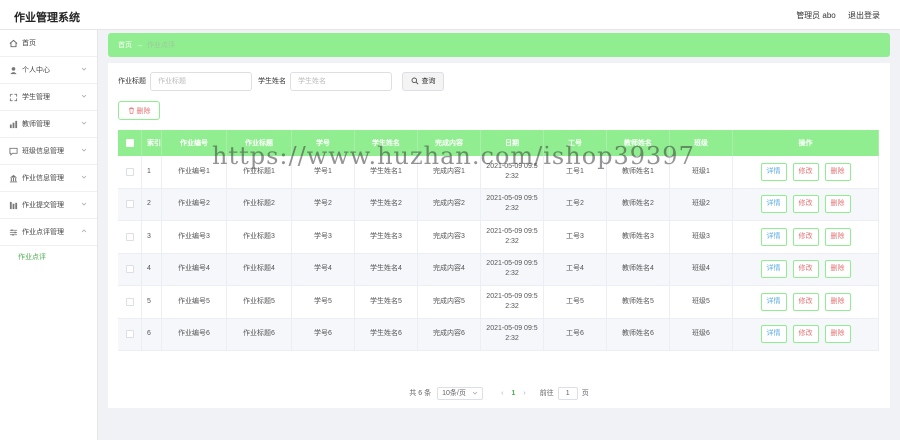 The height and width of the screenshot is (440, 900). What do you see at coordinates (13, 232) in the screenshot?
I see `sliders-icon` at bounding box center [13, 232].